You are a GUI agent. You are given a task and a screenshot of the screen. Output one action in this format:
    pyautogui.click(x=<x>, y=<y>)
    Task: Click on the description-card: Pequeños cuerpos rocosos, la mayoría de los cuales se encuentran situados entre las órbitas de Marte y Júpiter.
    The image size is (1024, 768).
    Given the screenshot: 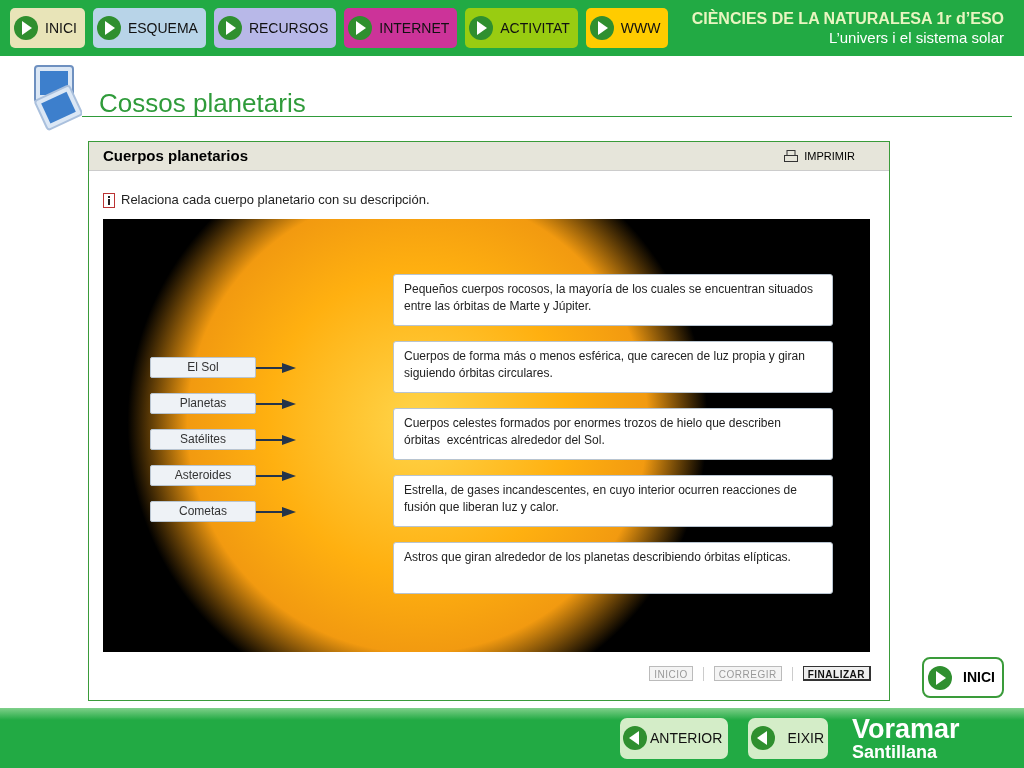 What is the action you would take?
    pyautogui.click(x=613, y=300)
    